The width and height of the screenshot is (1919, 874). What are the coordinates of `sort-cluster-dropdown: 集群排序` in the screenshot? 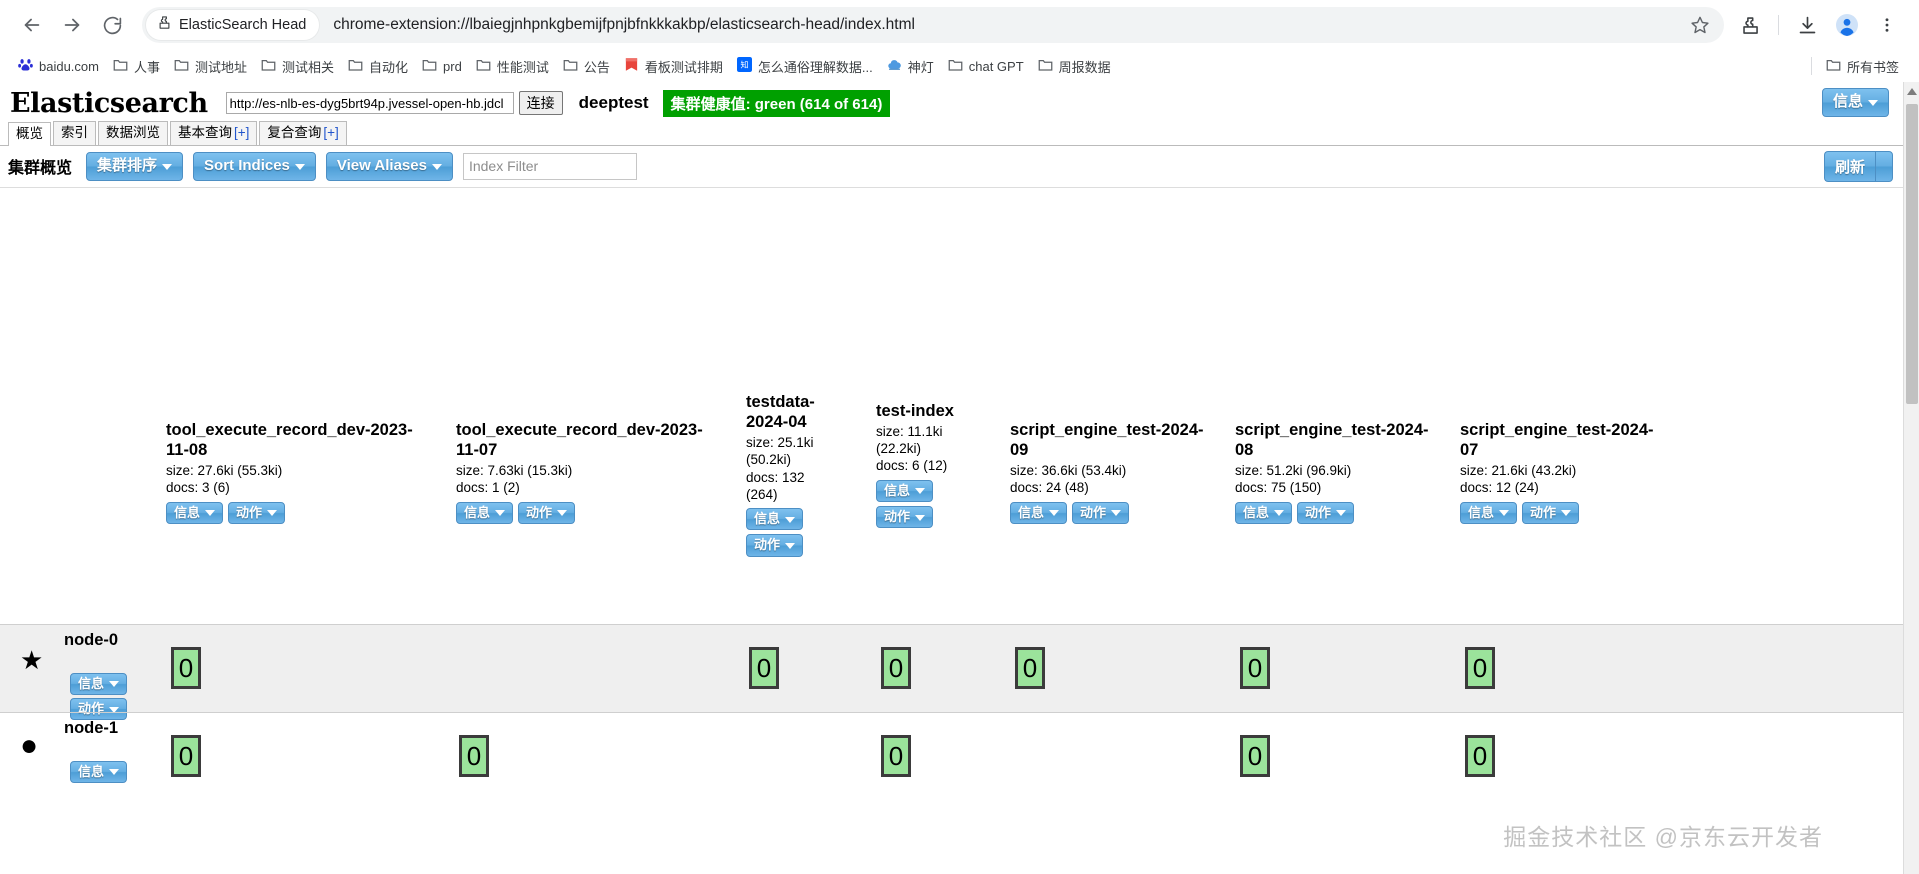 It's located at (135, 166).